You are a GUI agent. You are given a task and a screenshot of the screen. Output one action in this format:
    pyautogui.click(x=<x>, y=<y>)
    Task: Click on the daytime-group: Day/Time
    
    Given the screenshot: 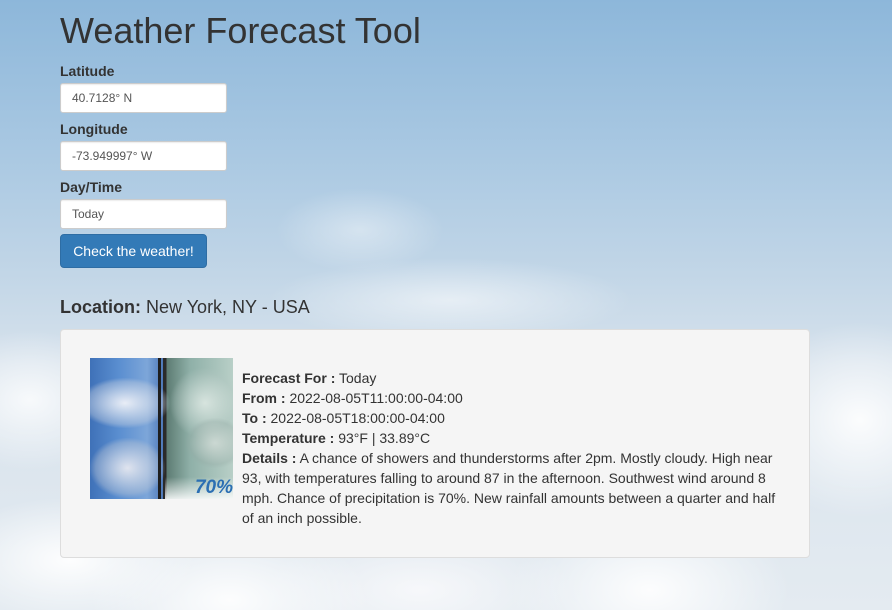 What is the action you would take?
    pyautogui.click(x=435, y=204)
    